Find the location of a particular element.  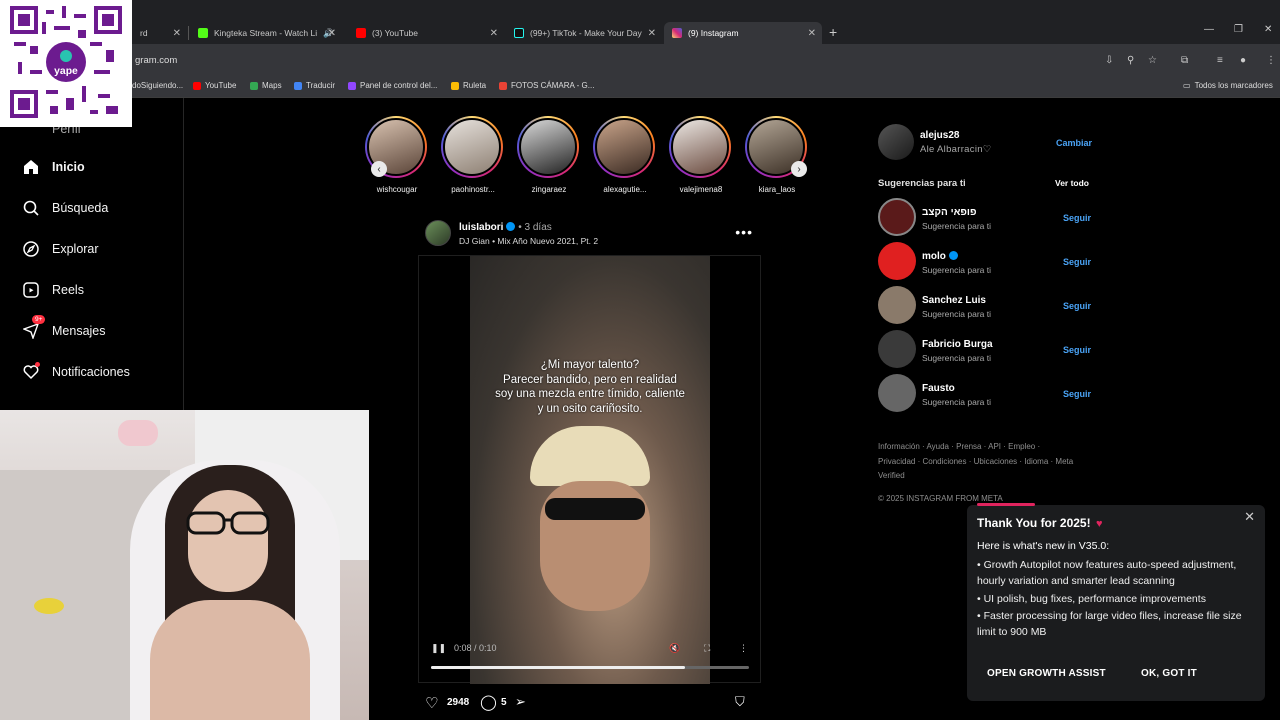

sunglasses is located at coordinates (595, 509).